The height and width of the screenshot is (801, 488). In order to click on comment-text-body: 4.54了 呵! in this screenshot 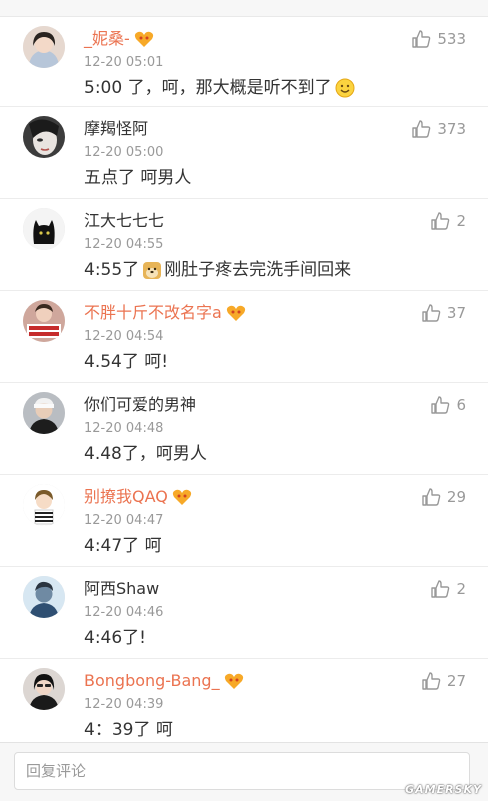, I will do `click(126, 362)`.